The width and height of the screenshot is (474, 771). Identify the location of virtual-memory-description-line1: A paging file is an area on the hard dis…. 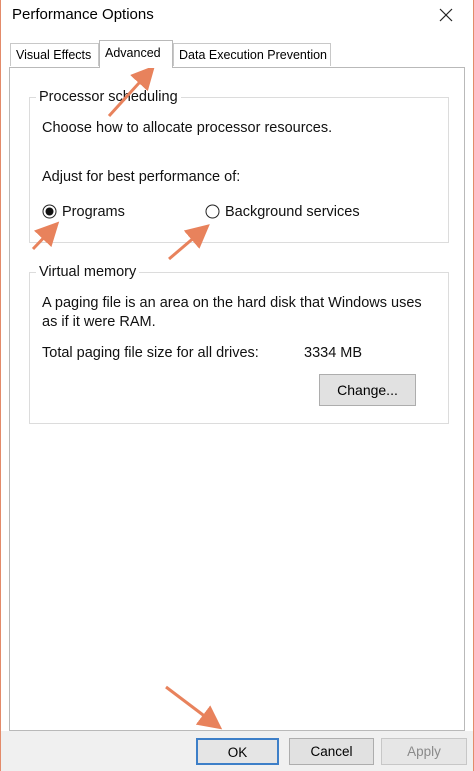
(232, 303).